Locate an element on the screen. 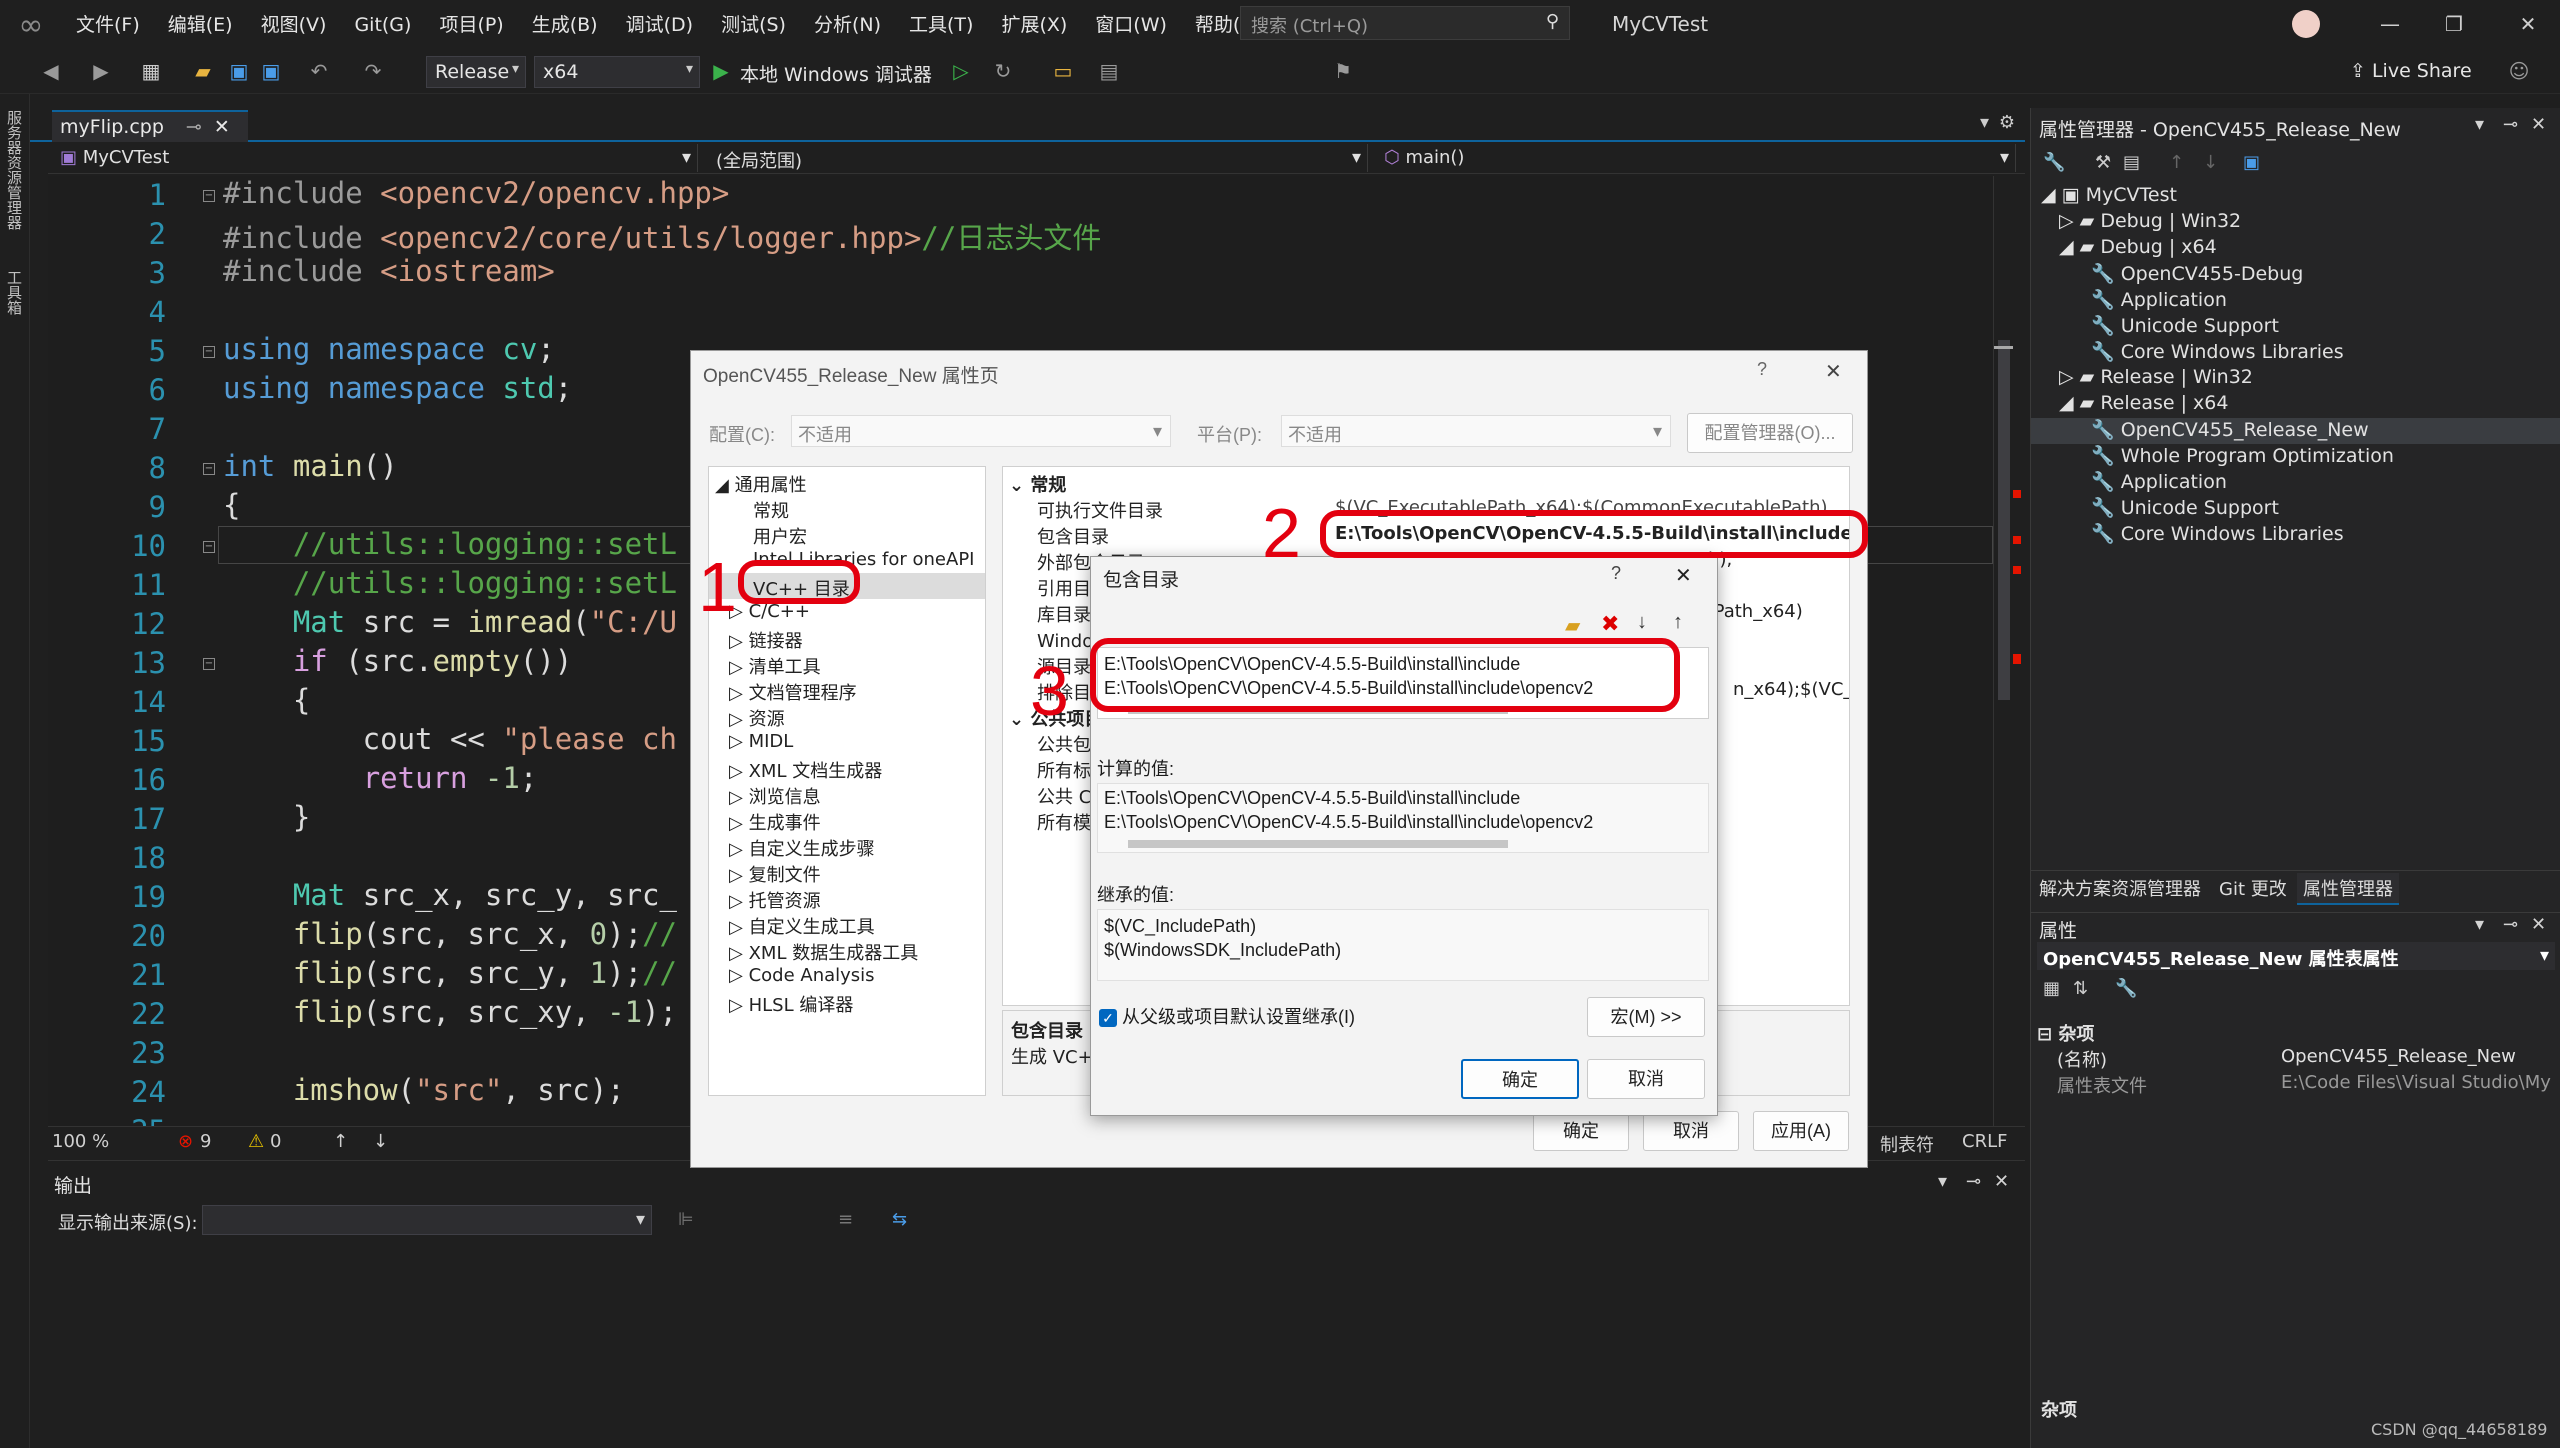  tree-sheet-selected: 🔧 OpenCV455_Release_New is located at coordinates (2230, 429).